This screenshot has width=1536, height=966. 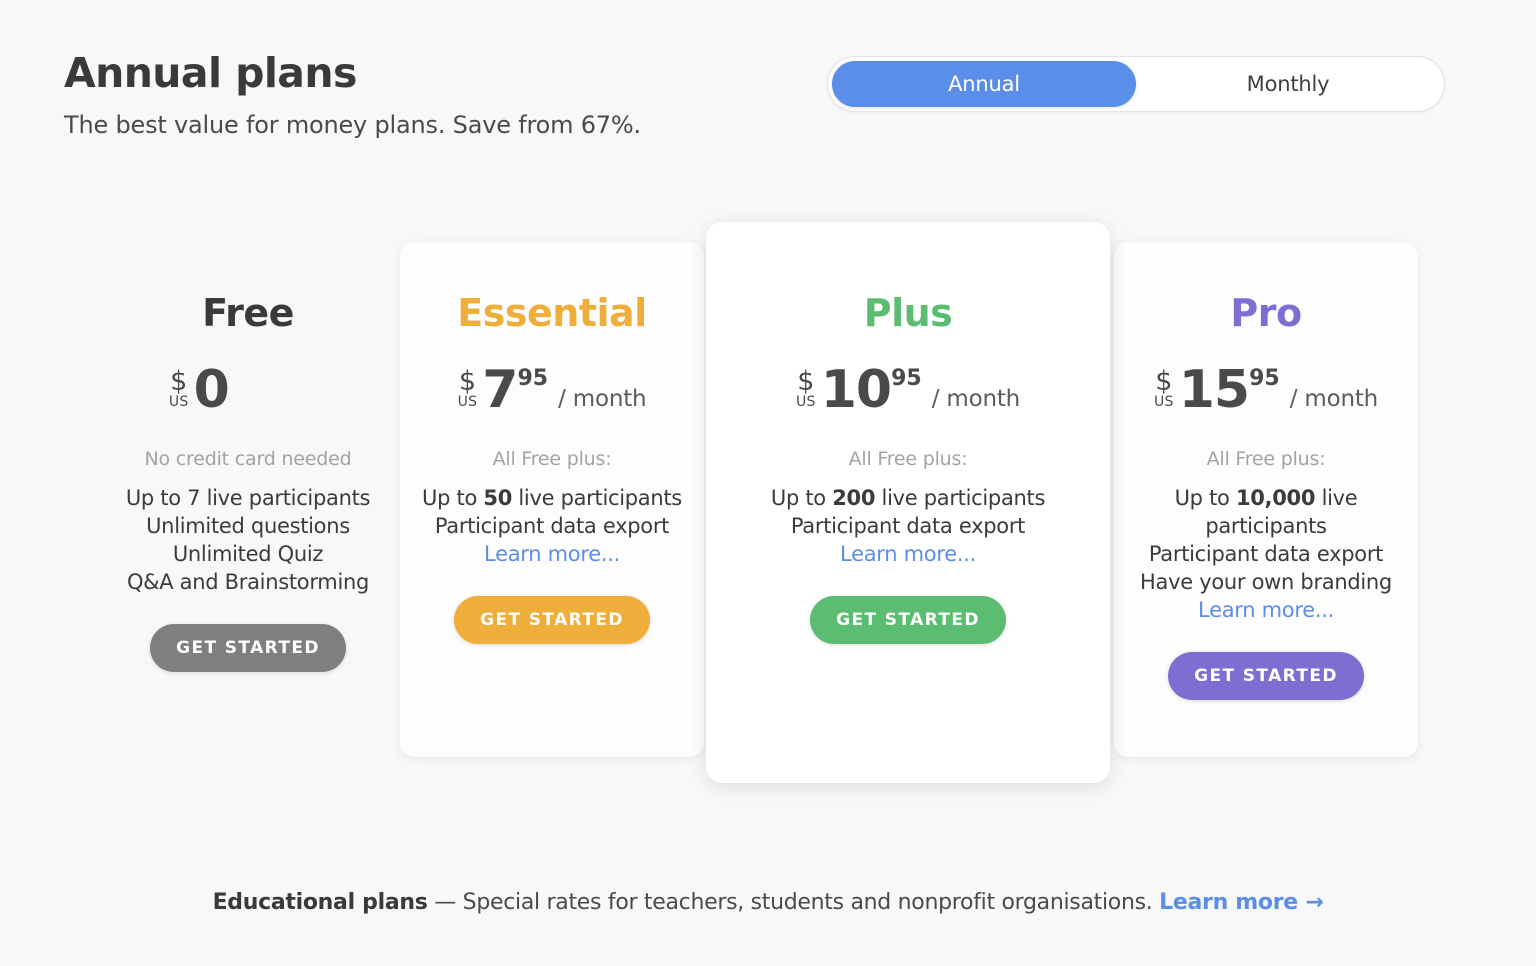 I want to click on get-started-button-essential: GET STARTED, so click(x=552, y=620).